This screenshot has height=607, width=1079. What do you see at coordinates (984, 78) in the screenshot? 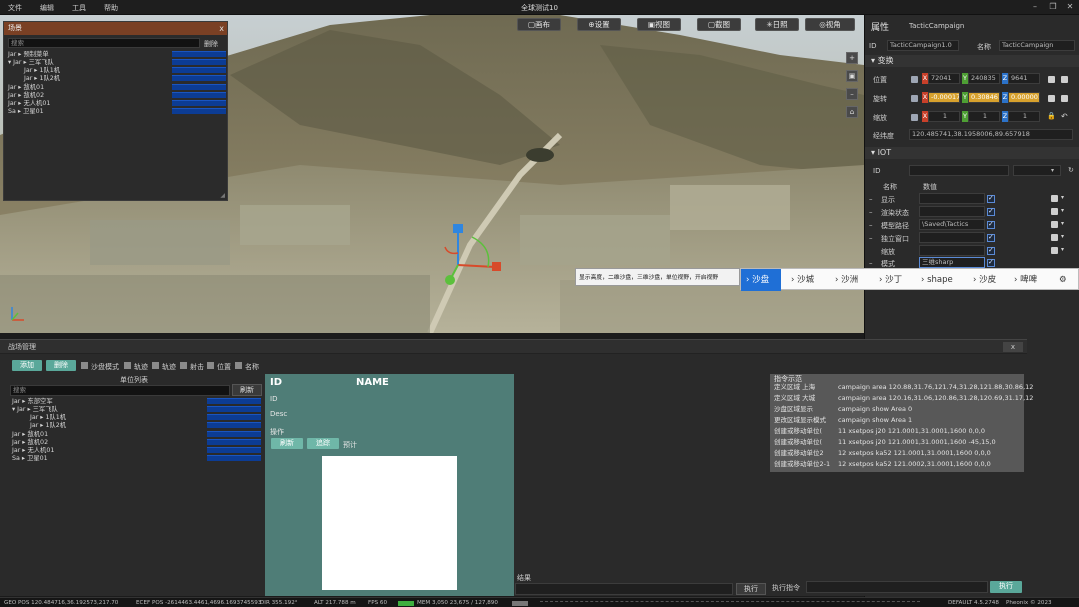
I see `position-y-field: 240835` at bounding box center [984, 78].